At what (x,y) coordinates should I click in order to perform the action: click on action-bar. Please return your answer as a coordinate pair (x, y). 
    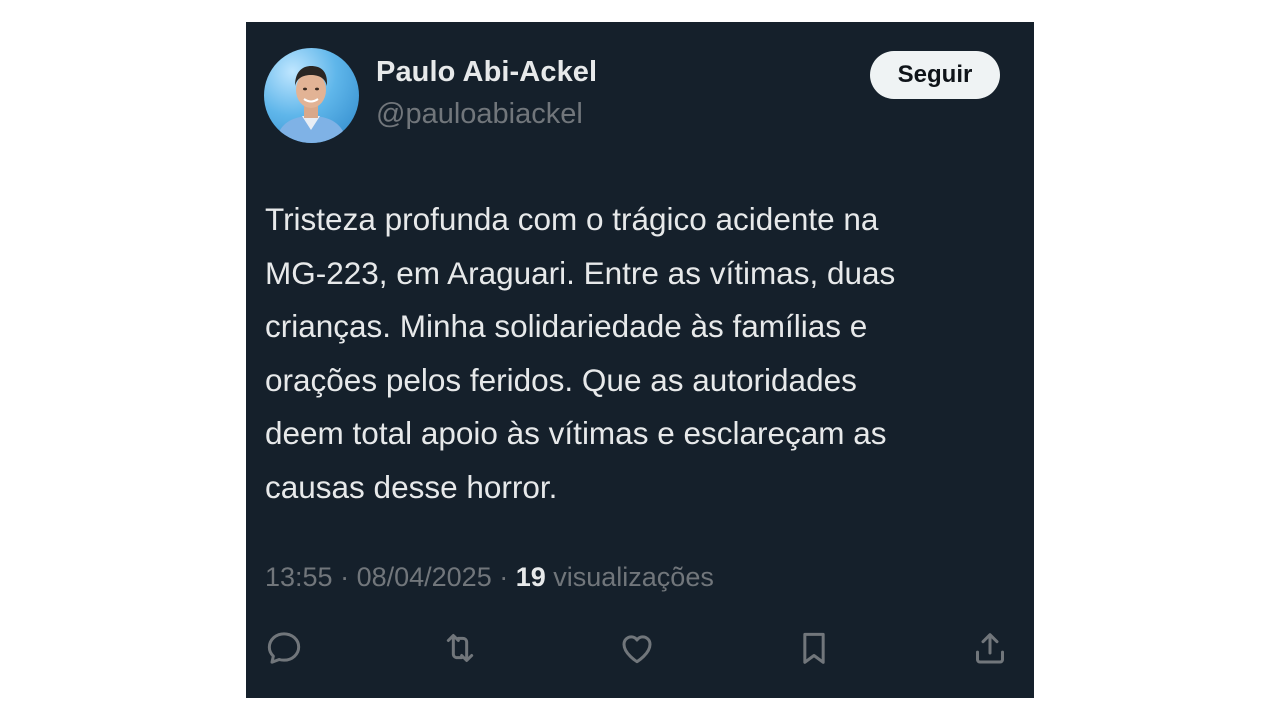
    Looking at the image, I should click on (640, 651).